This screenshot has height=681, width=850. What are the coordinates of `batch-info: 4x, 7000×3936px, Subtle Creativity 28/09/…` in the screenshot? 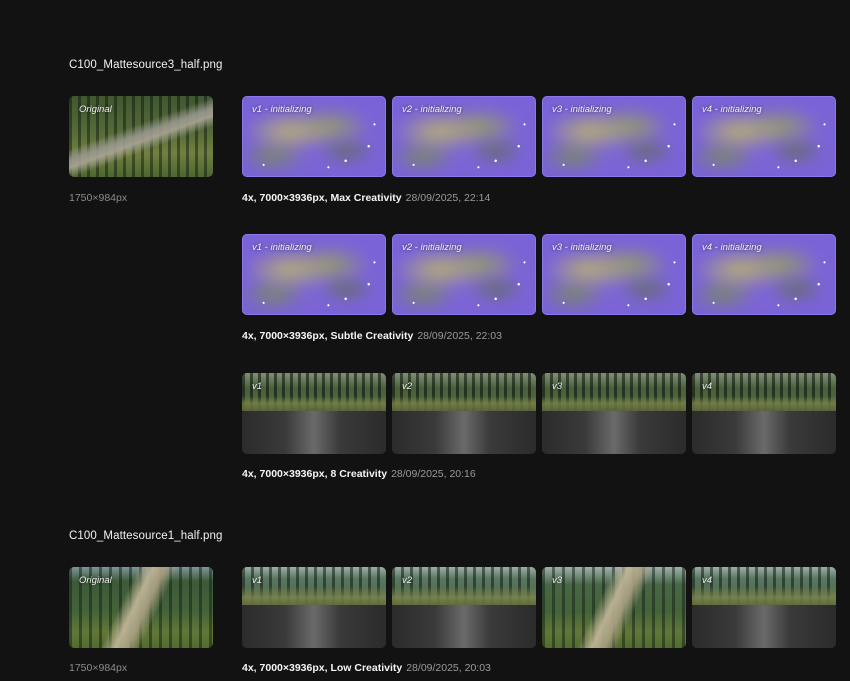 It's located at (372, 336).